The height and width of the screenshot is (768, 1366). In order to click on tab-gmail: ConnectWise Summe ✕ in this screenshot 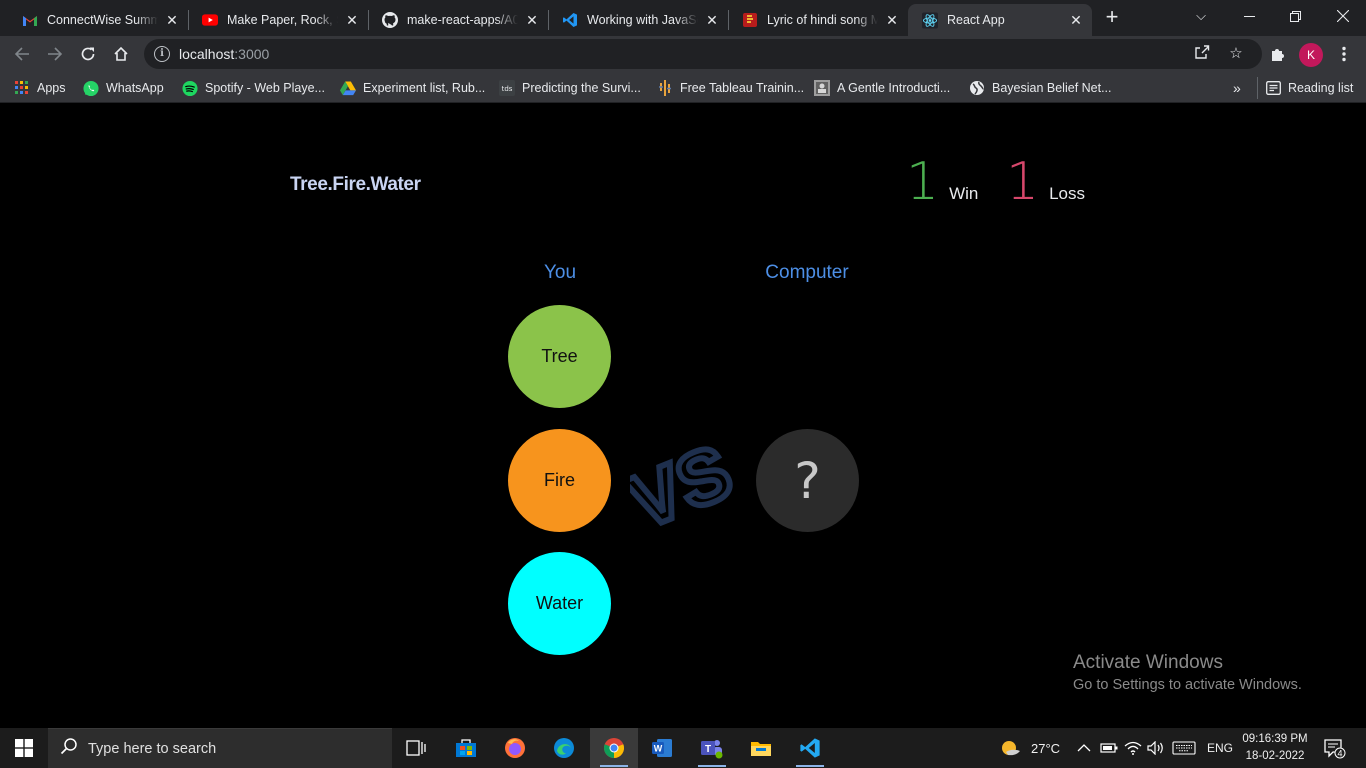, I will do `click(98, 20)`.